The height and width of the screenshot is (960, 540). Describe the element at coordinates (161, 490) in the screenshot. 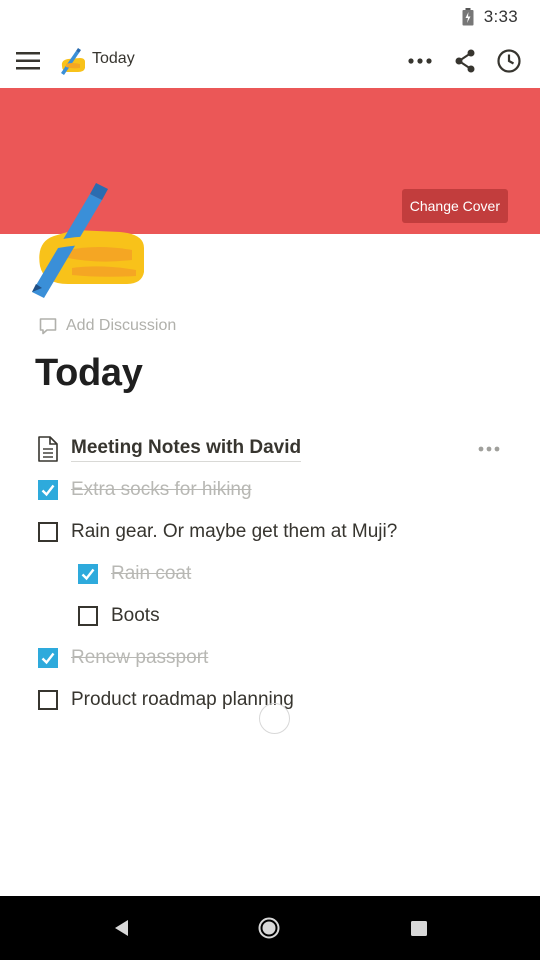

I see `todo-label: Extra socks for hiking` at that location.